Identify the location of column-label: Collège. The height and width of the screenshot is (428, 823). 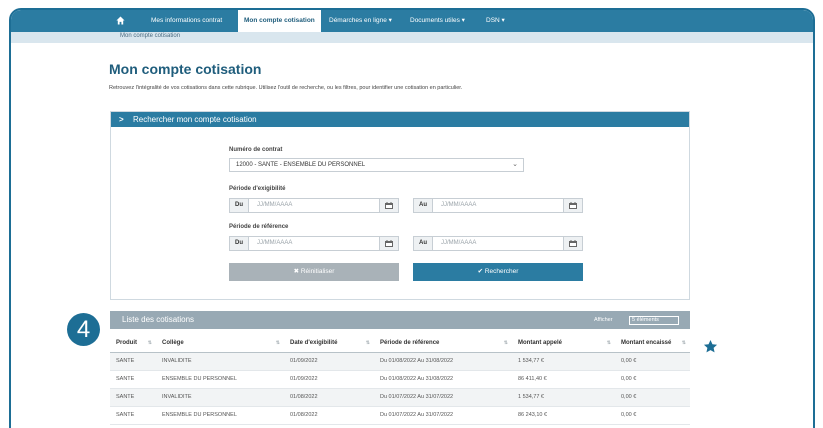
(173, 342).